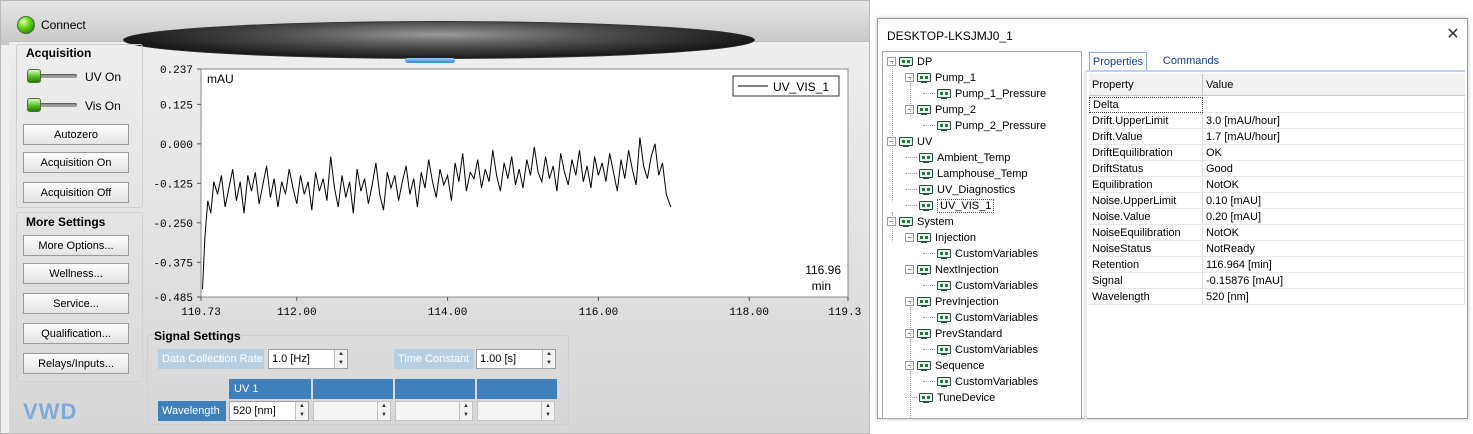  I want to click on tree-node: − Pump_1, so click(940, 77).